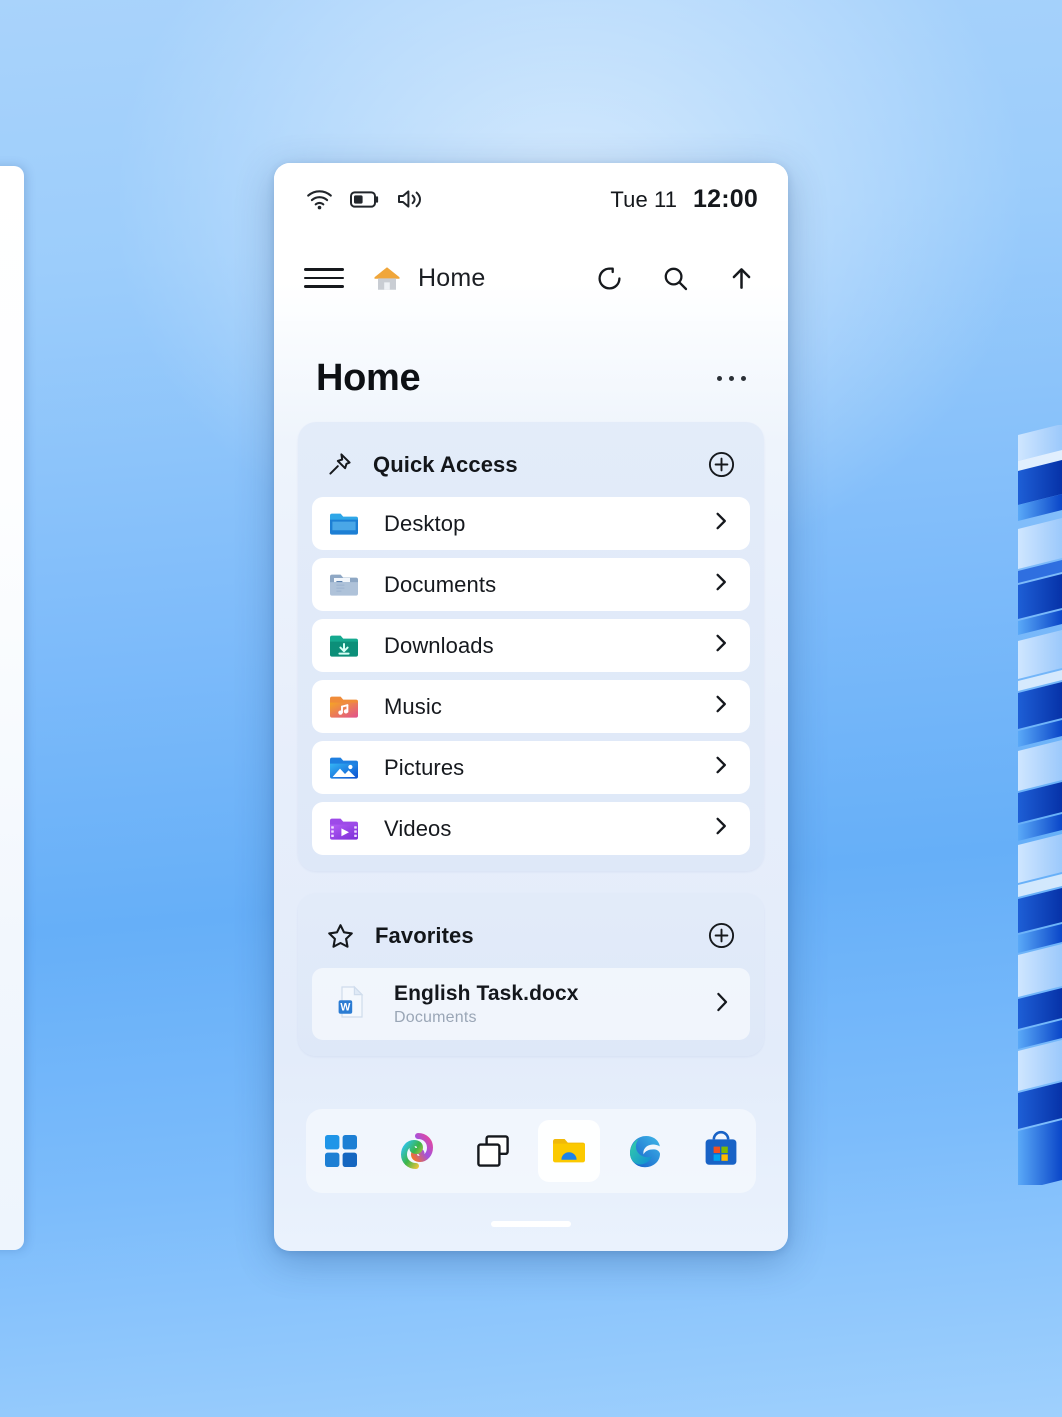 The height and width of the screenshot is (1417, 1062). I want to click on quick-access-item-label: Videos, so click(418, 828).